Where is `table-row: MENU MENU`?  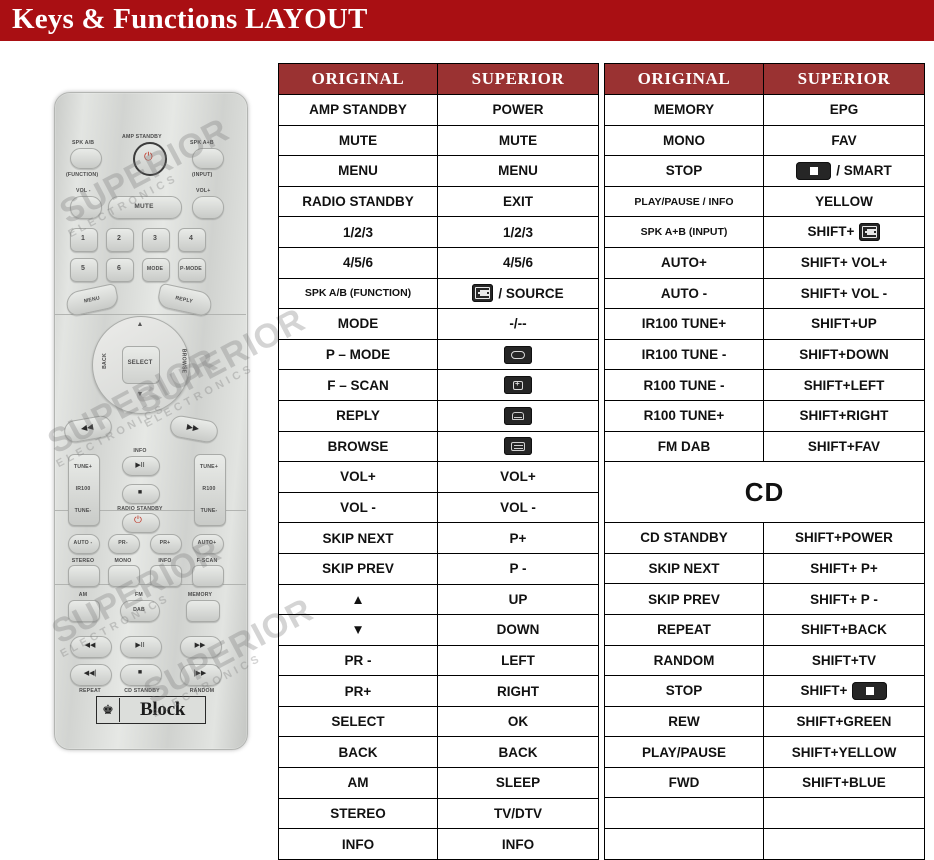
table-row: MENU MENU is located at coordinates (438, 171).